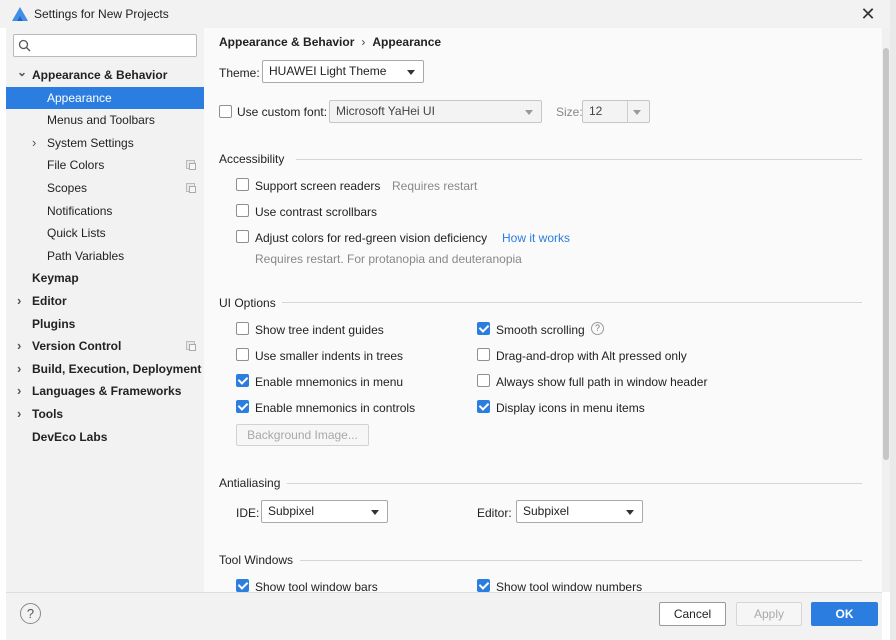 The width and height of the screenshot is (896, 640). What do you see at coordinates (868, 14) in the screenshot?
I see `close-icon: ✕` at bounding box center [868, 14].